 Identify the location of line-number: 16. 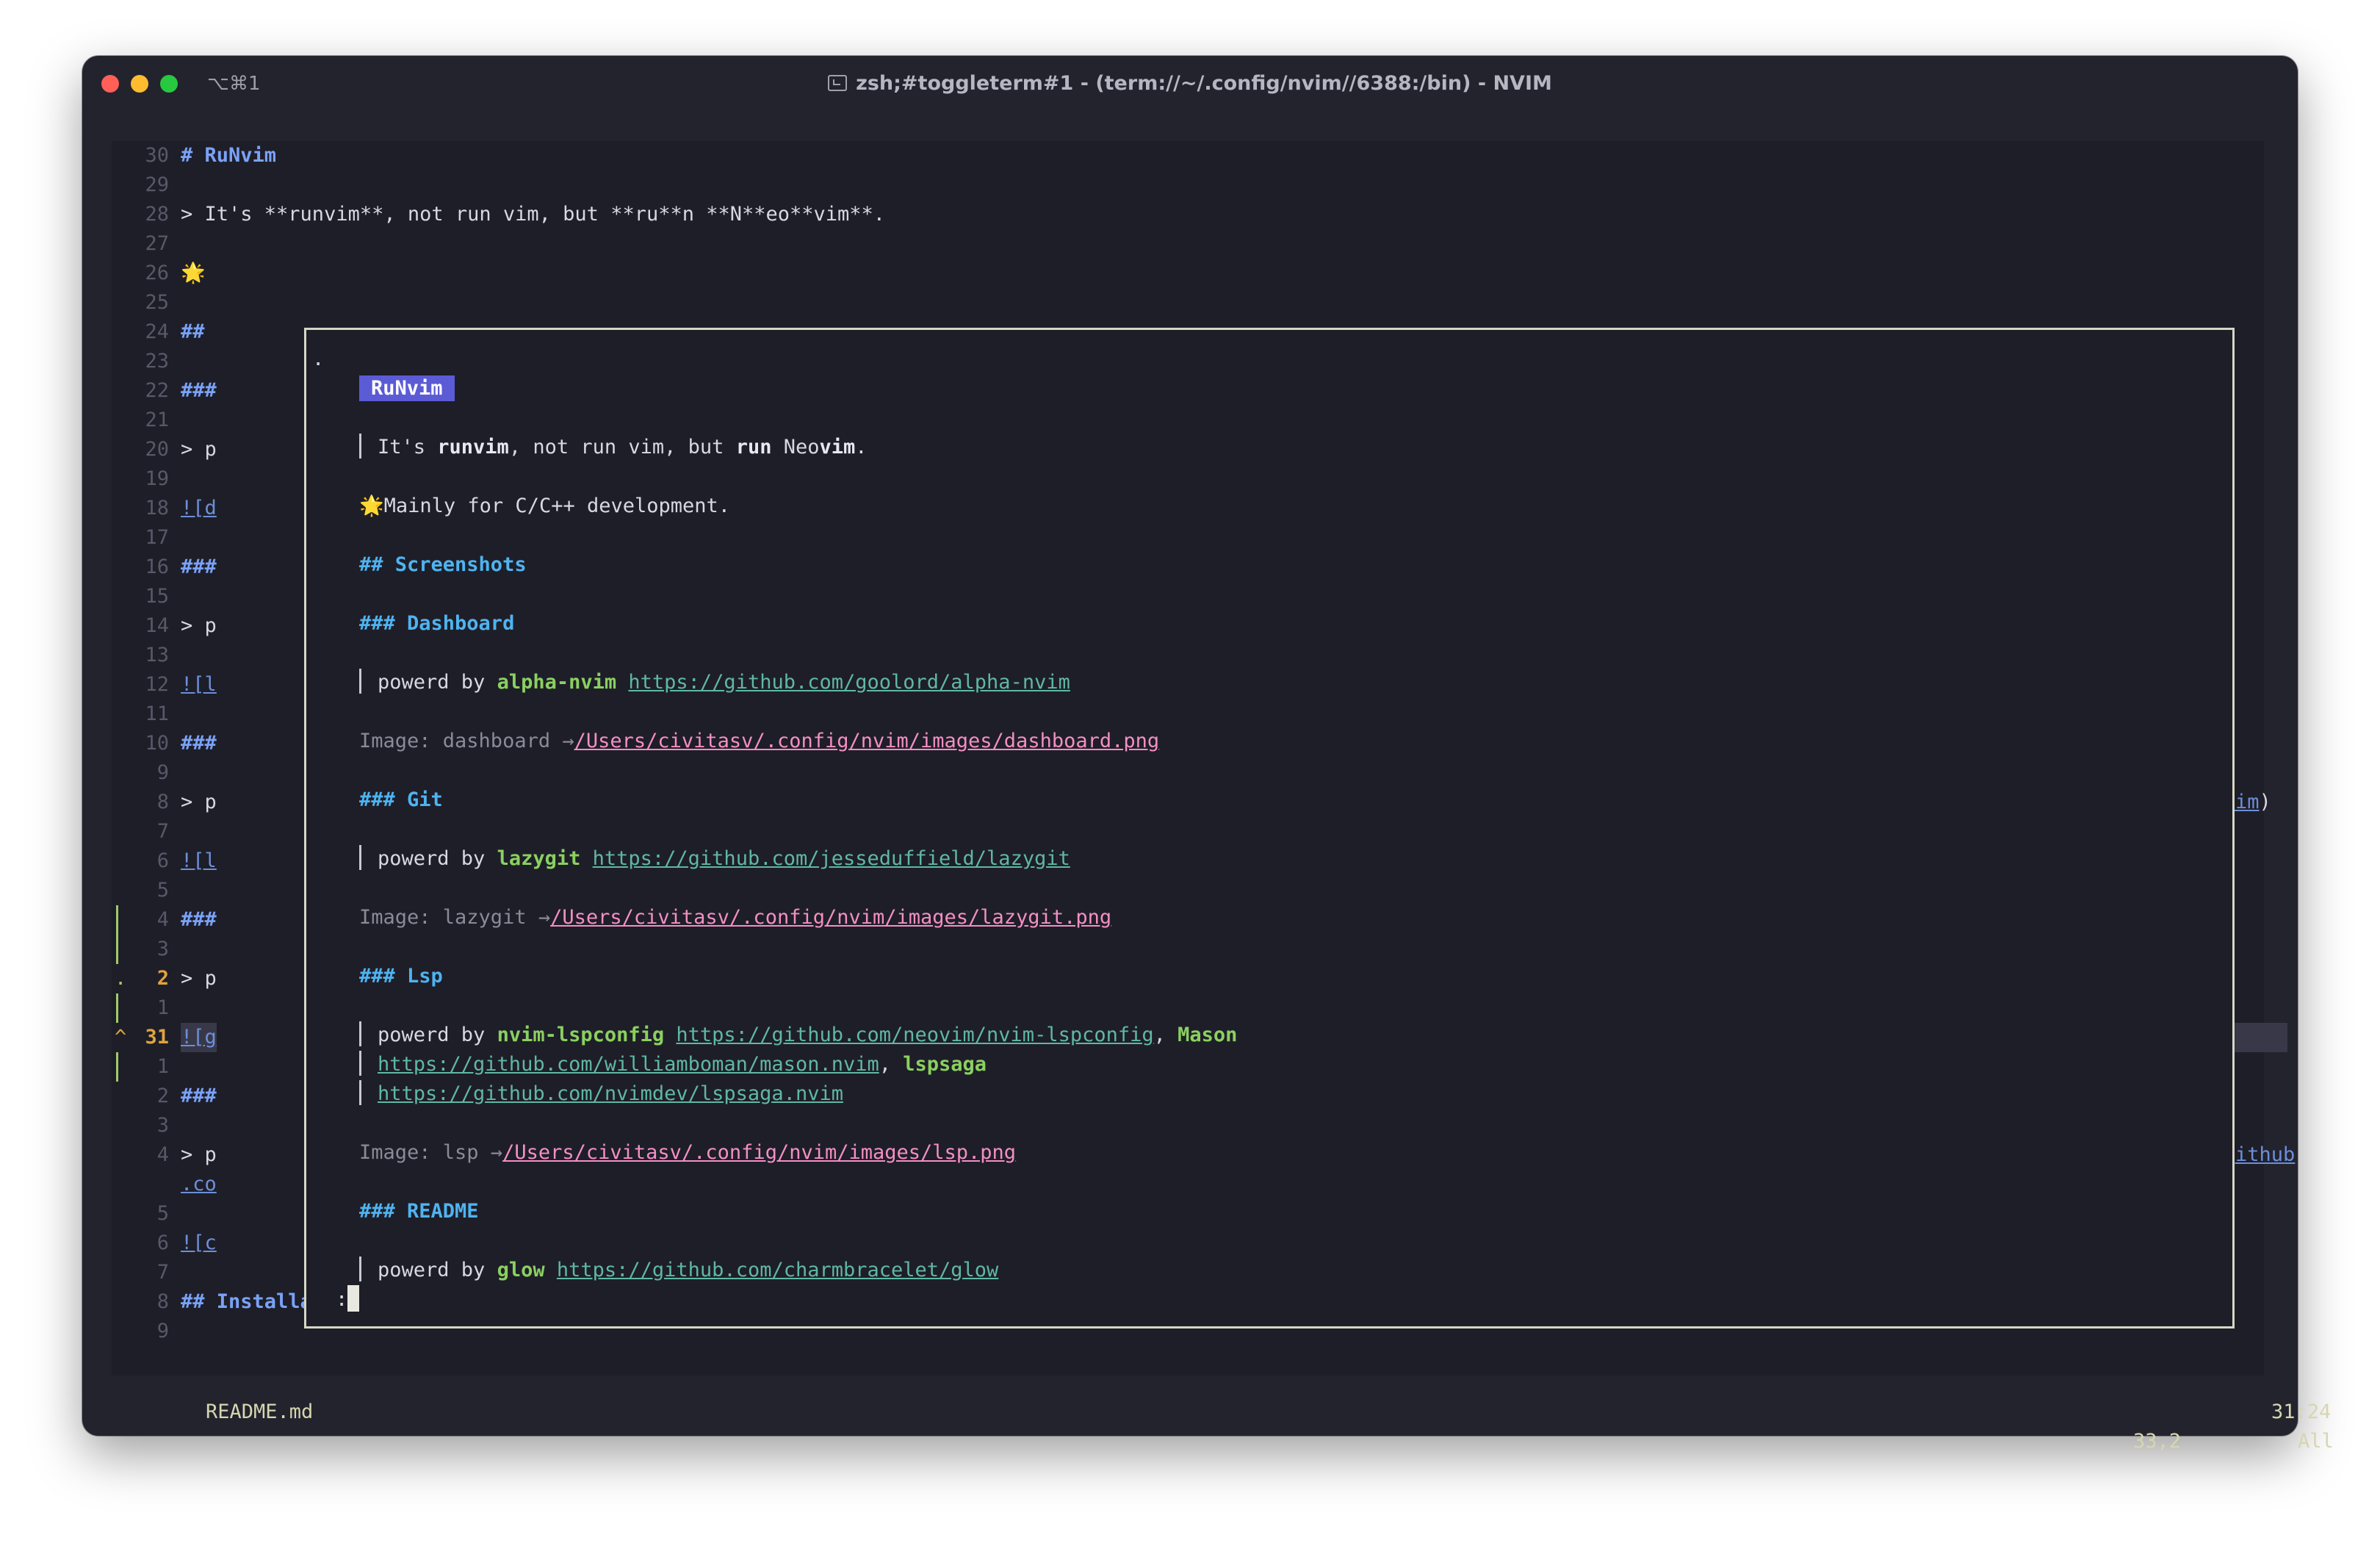
(157, 567).